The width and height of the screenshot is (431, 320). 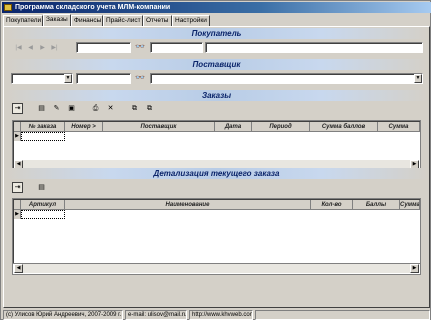 I want to click on column-header-date: Дата, so click(x=233, y=127).